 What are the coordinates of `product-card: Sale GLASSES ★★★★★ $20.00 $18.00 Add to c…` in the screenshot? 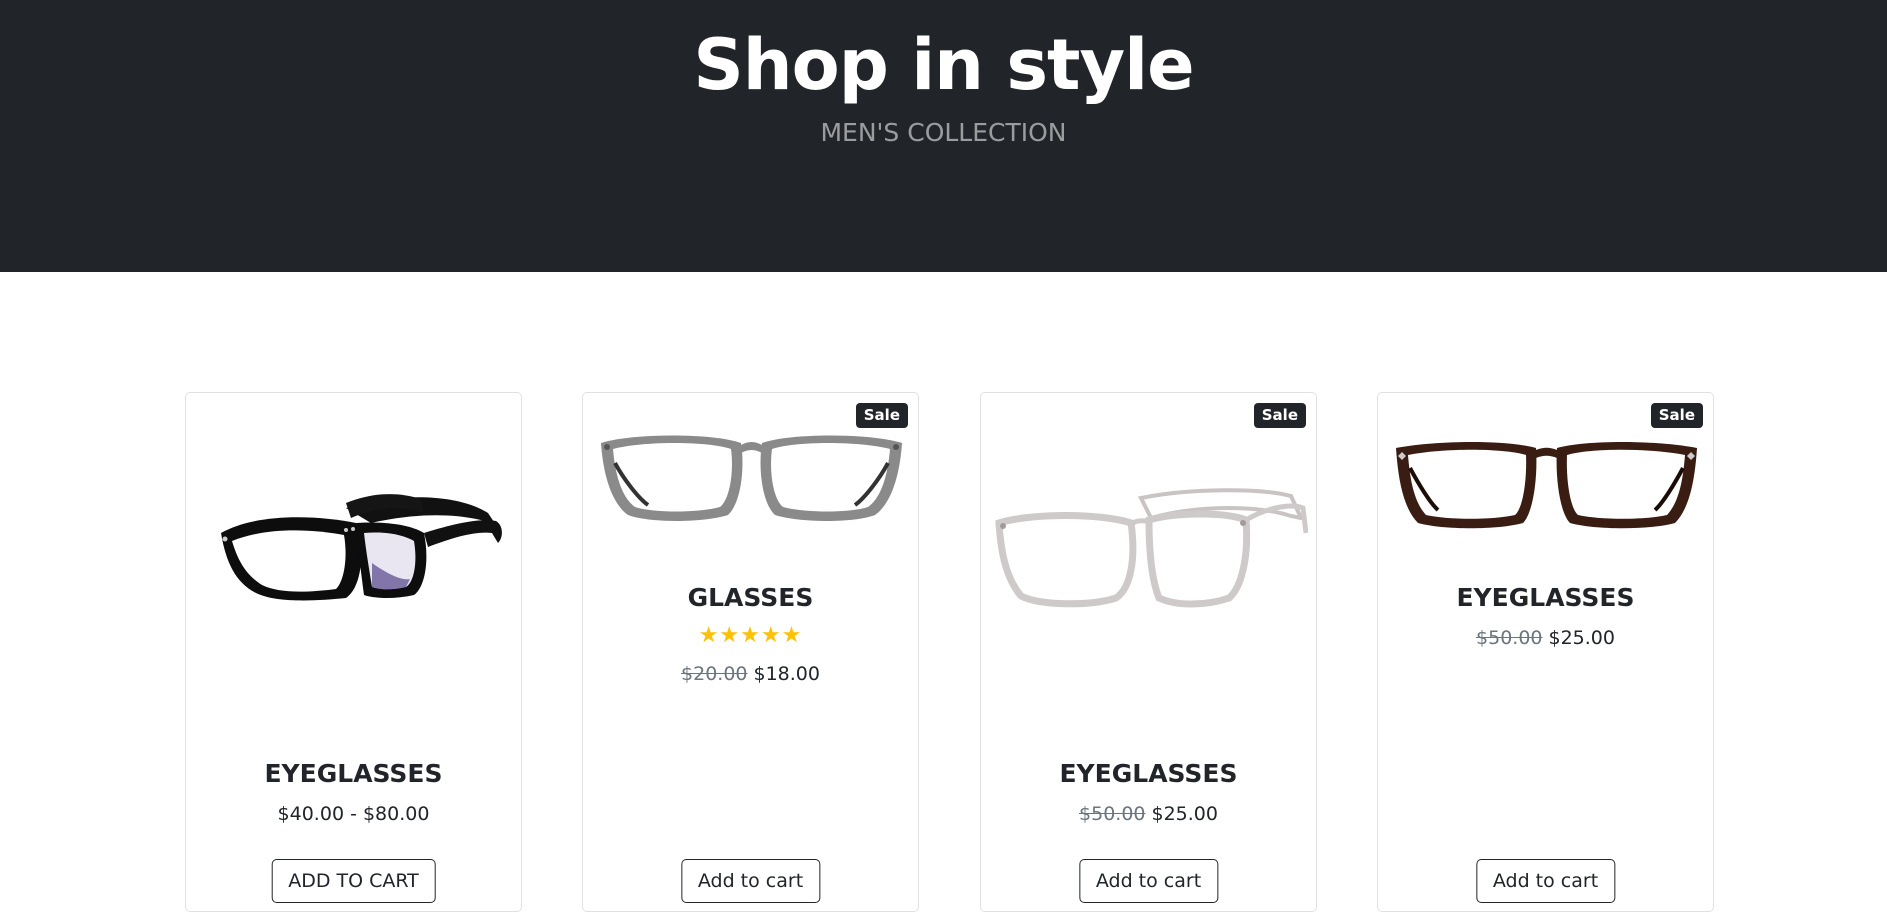 It's located at (750, 652).